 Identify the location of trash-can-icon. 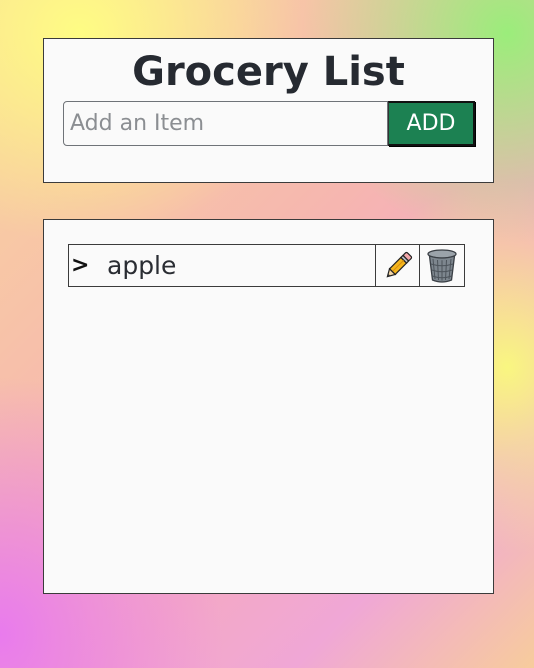
(442, 265).